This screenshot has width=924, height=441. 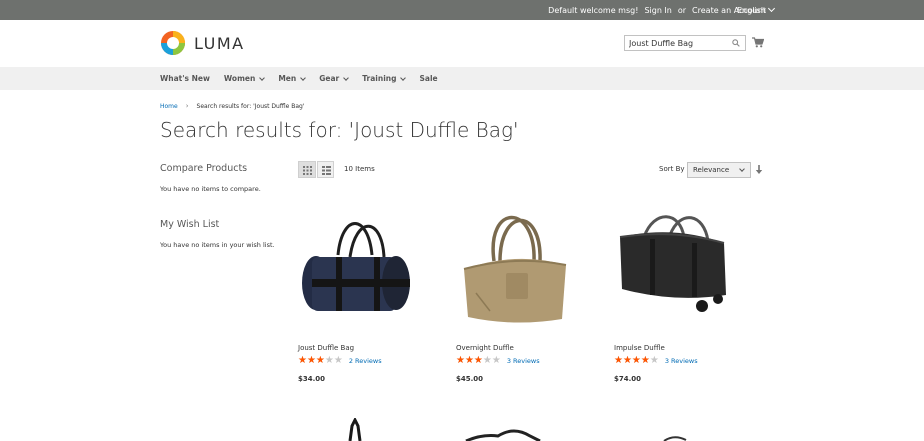 What do you see at coordinates (329, 78) in the screenshot?
I see `nav-item-label: Gear` at bounding box center [329, 78].